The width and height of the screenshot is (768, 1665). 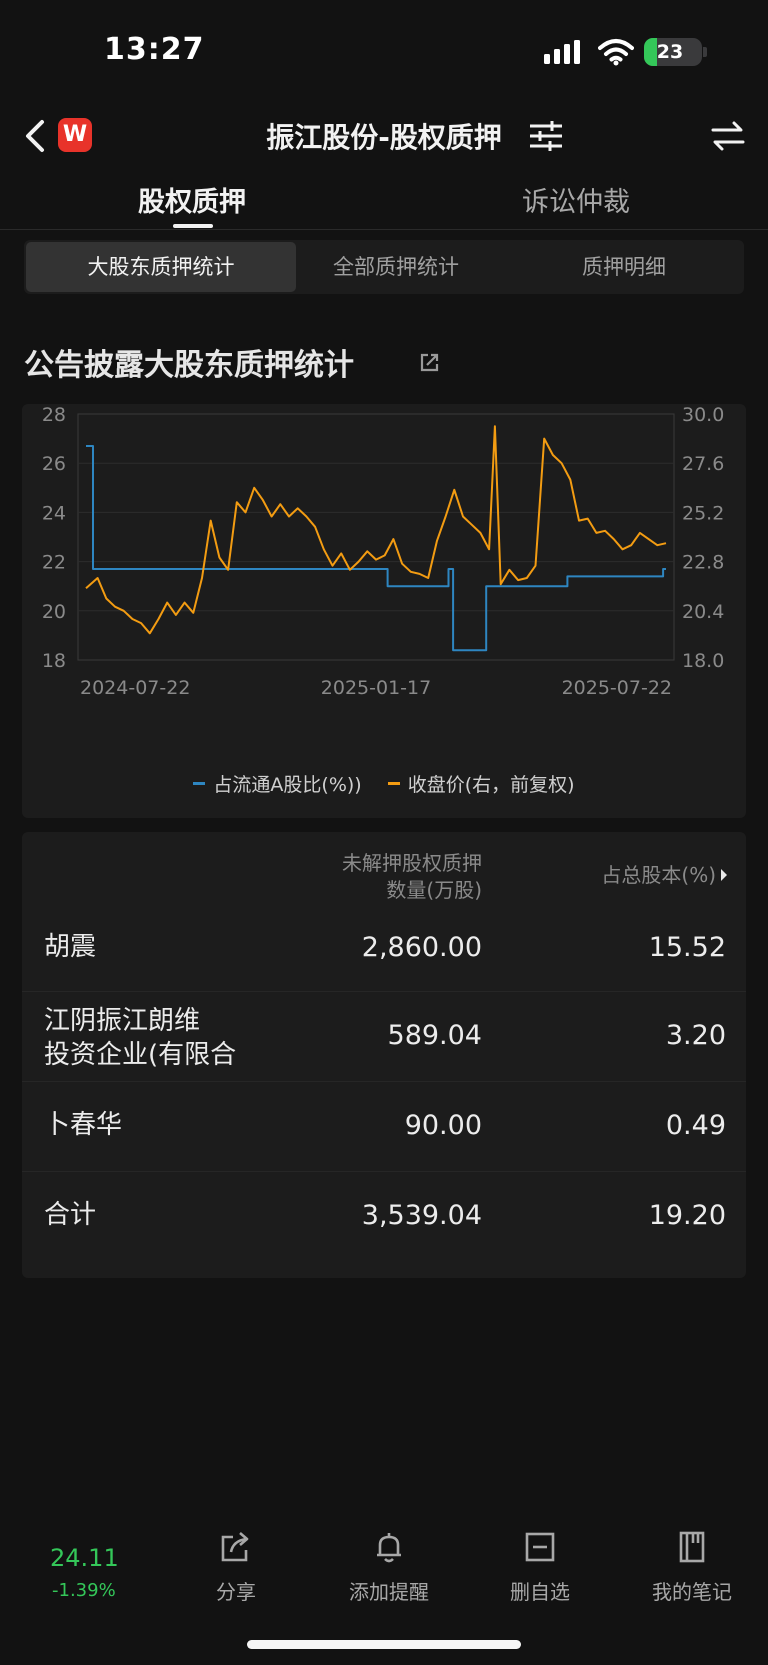 I want to click on x-tick-label: 2025-07-22, so click(x=617, y=688).